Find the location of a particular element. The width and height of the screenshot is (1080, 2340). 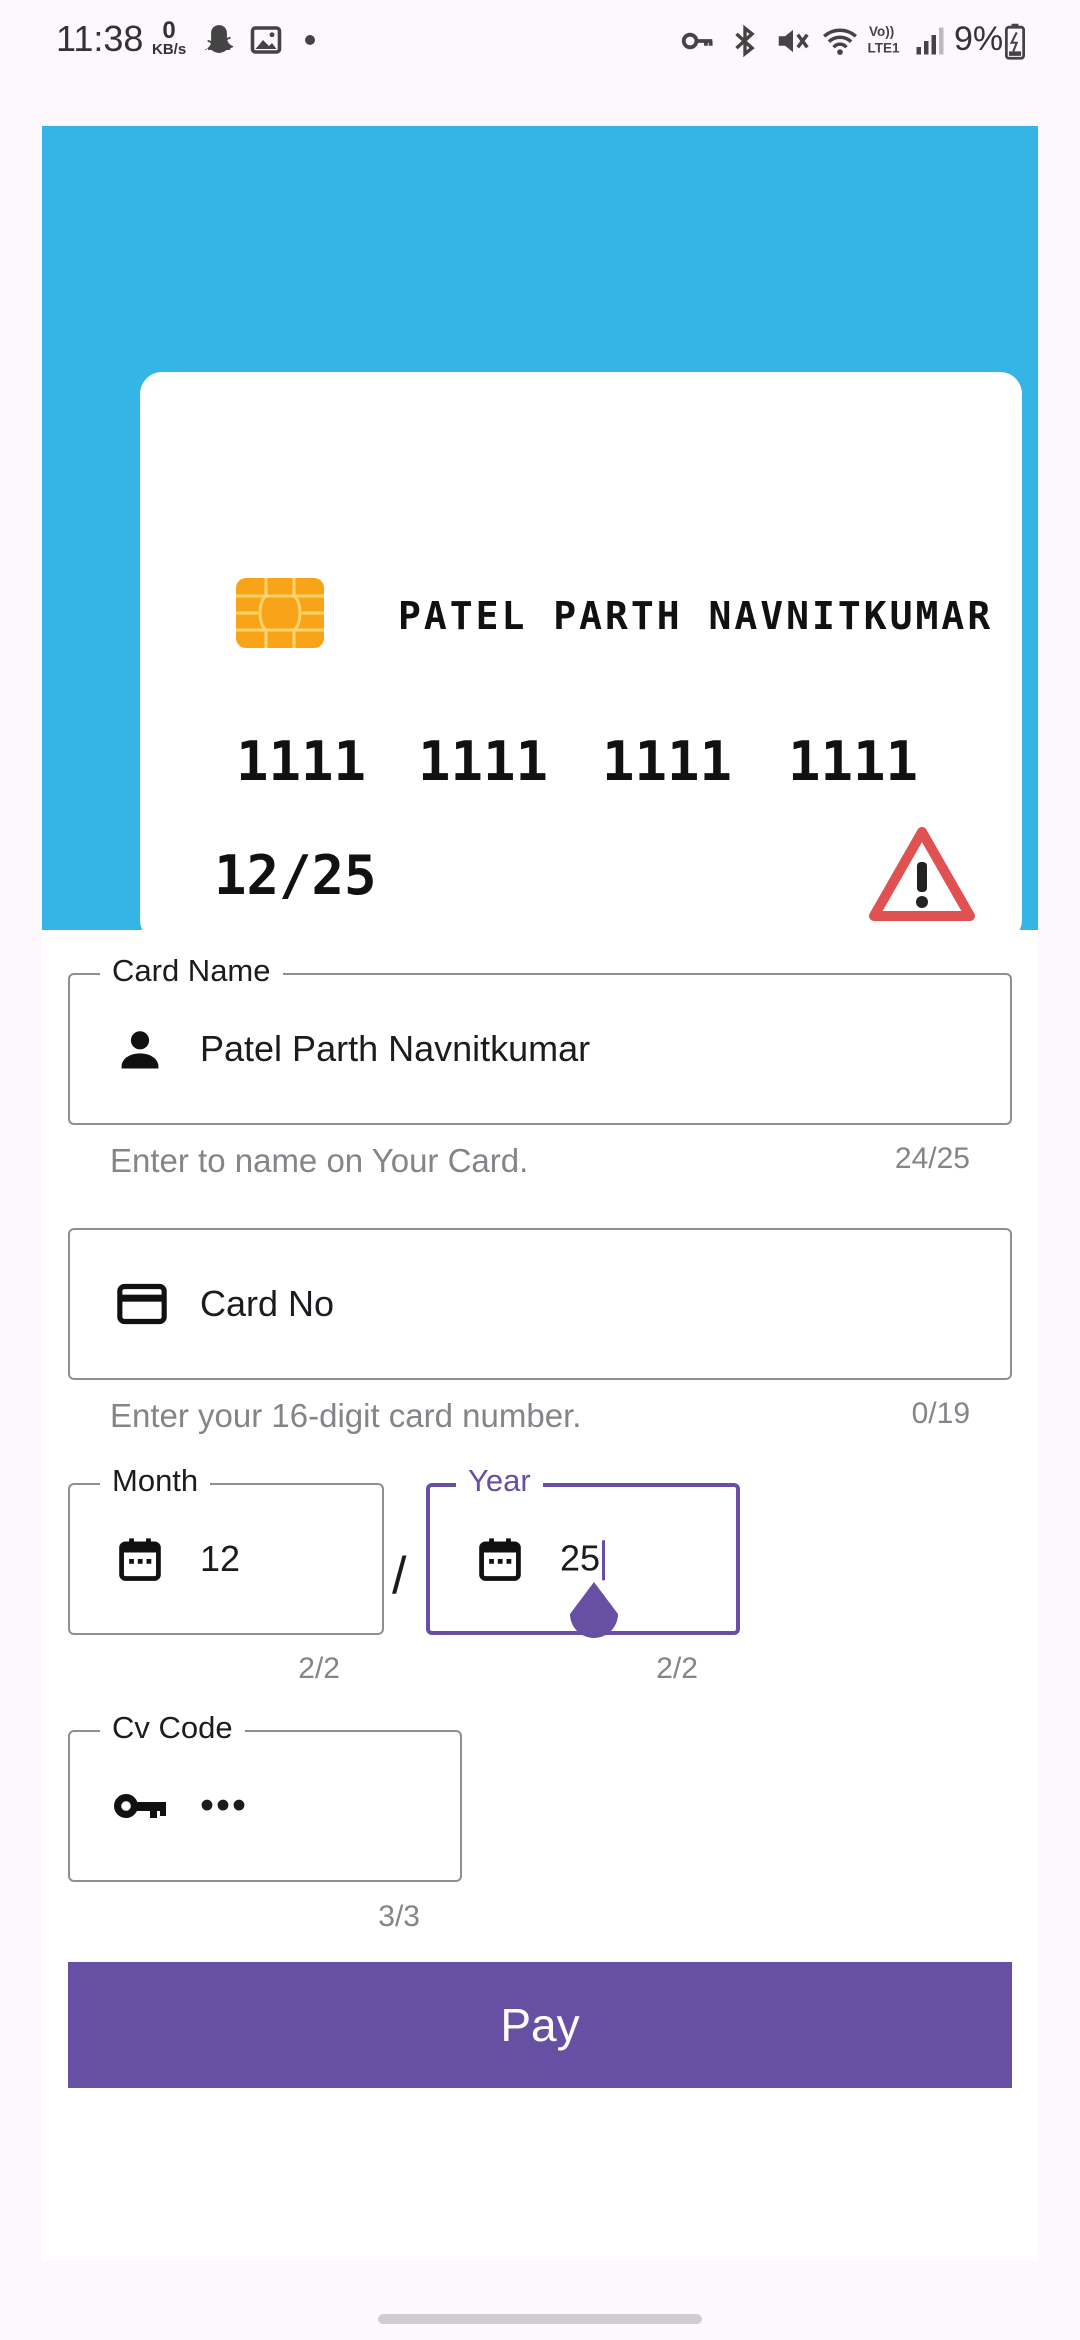

image-icon is located at coordinates (266, 40).